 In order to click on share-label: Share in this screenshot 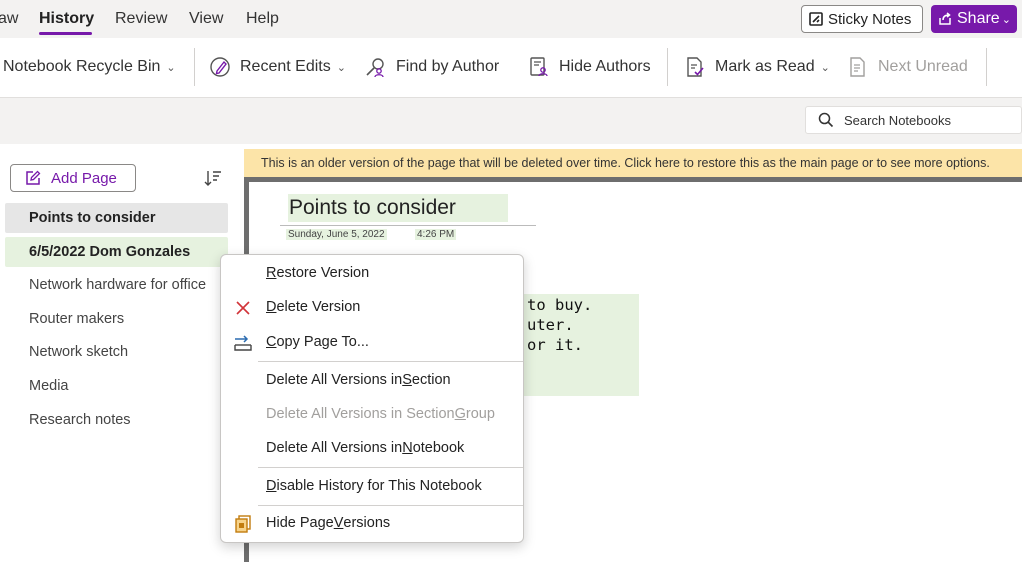, I will do `click(978, 18)`.